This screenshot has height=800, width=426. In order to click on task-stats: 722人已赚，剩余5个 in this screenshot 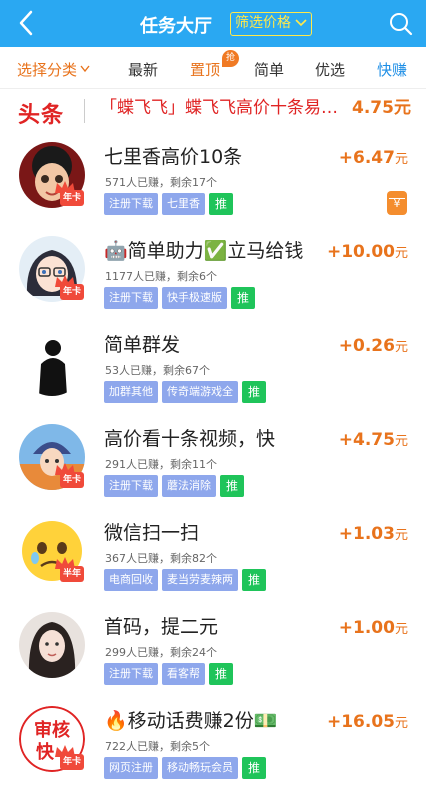, I will do `click(157, 746)`.